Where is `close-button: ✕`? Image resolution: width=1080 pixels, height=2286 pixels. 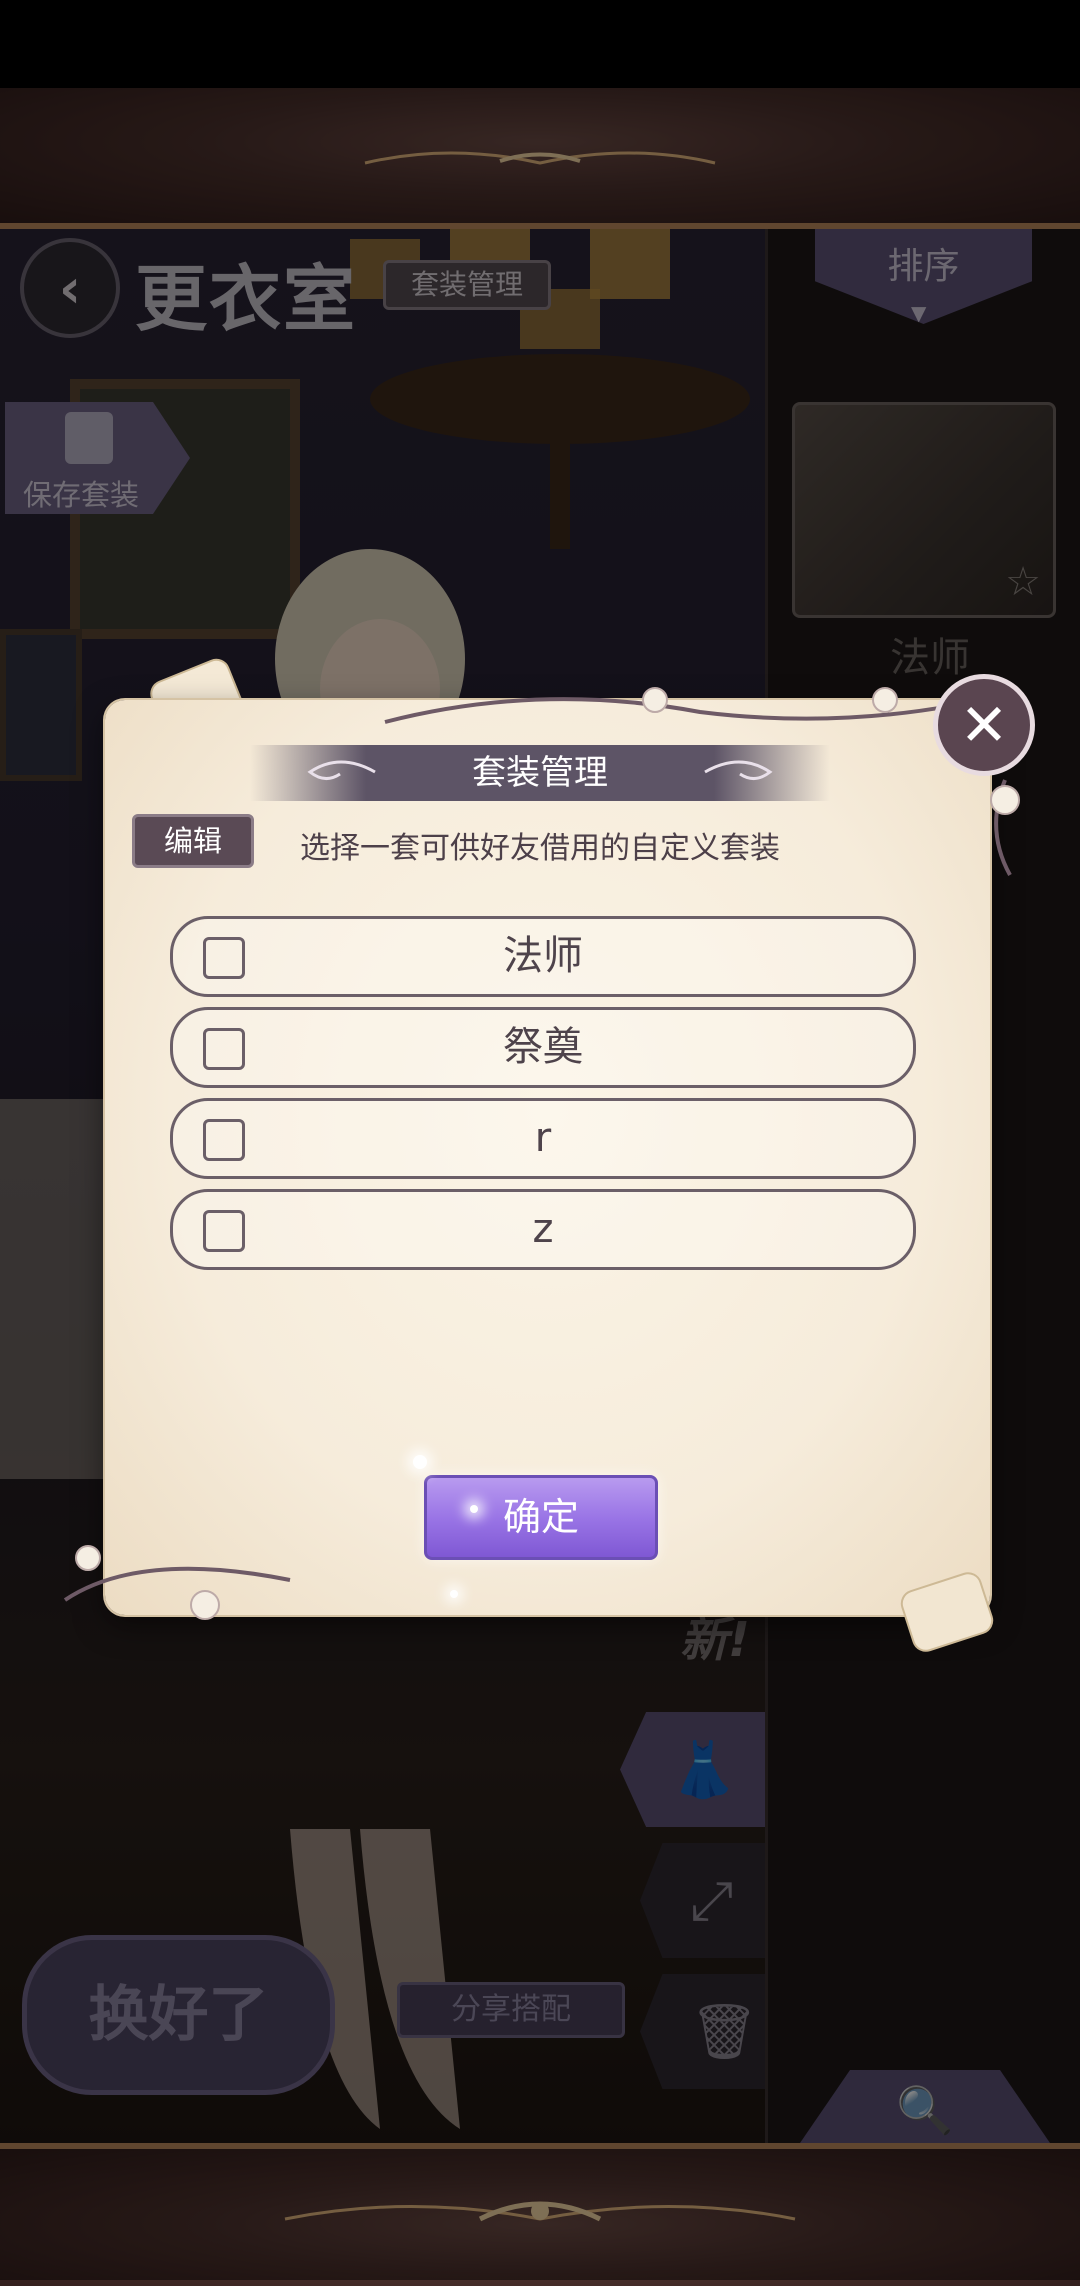
close-button: ✕ is located at coordinates (984, 725).